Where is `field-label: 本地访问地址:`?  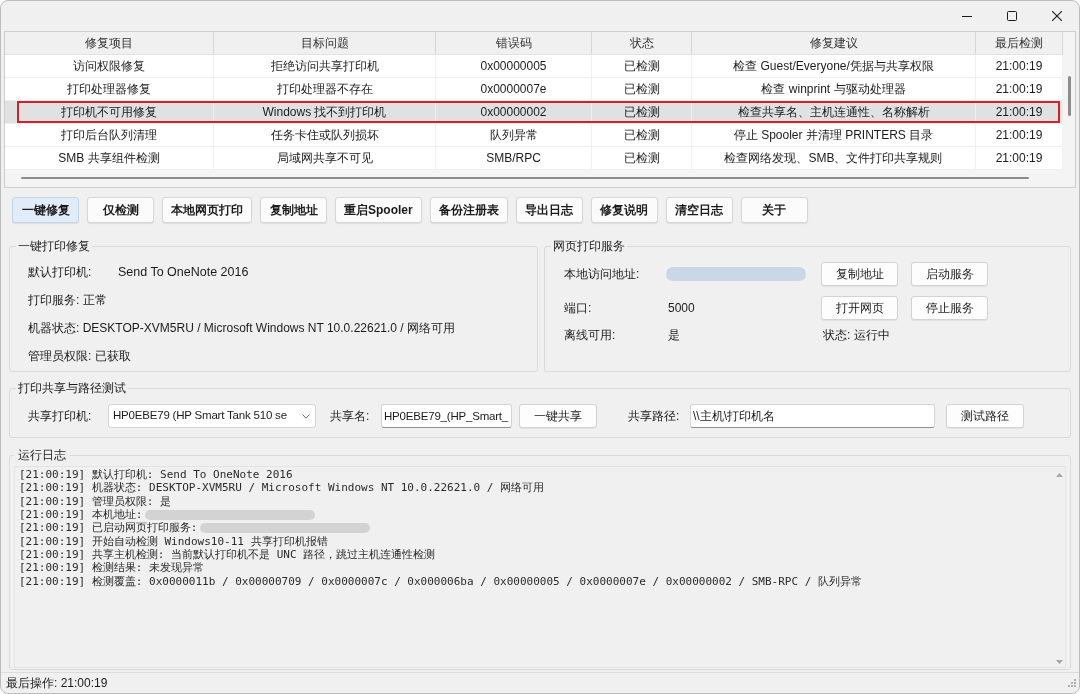
field-label: 本地访问地址: is located at coordinates (602, 274).